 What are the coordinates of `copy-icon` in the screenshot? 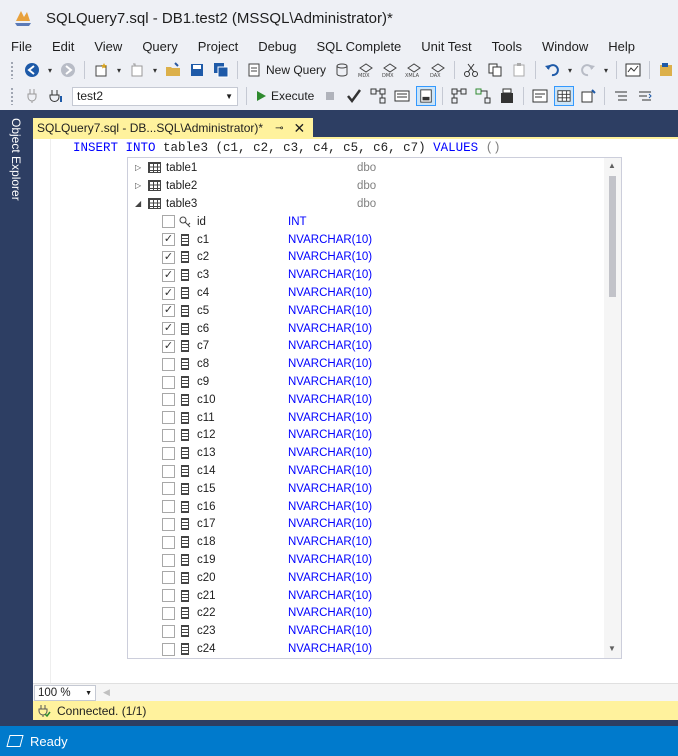 It's located at (495, 70).